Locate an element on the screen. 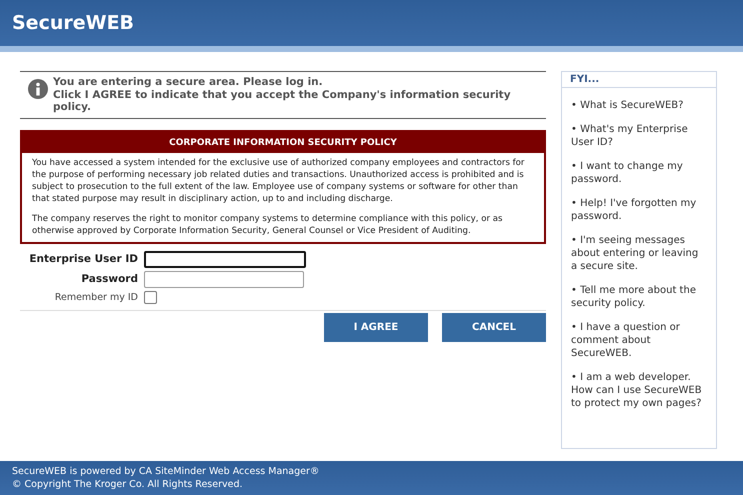  action-button: I AGREE is located at coordinates (376, 327).